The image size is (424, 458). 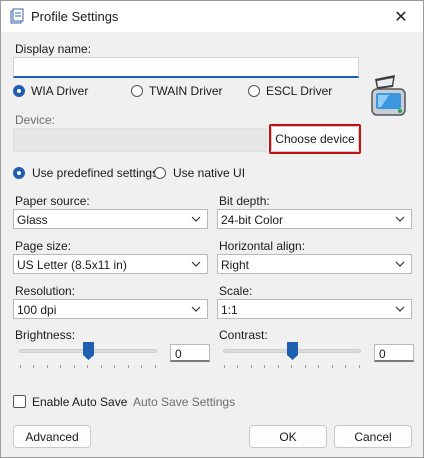 What do you see at coordinates (88, 366) in the screenshot?
I see `brightness-ticks` at bounding box center [88, 366].